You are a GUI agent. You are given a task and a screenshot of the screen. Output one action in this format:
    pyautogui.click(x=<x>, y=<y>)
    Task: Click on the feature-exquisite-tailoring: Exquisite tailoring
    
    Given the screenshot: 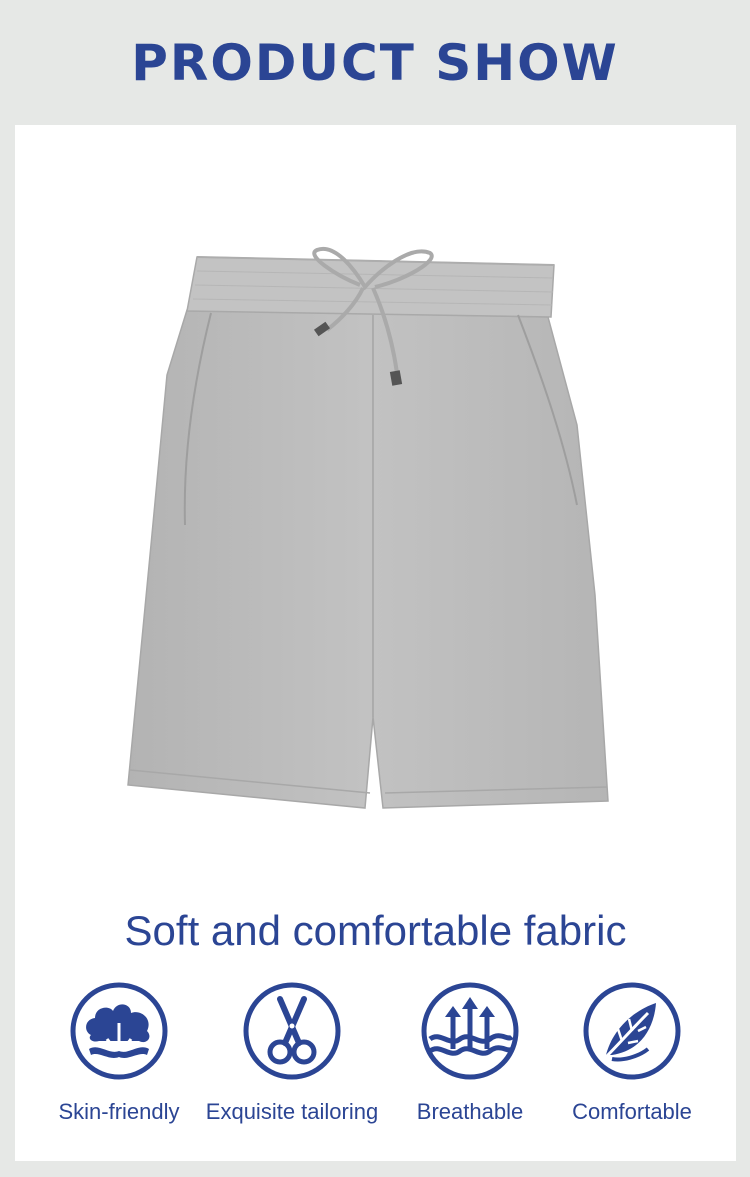 What is the action you would take?
    pyautogui.click(x=292, y=1061)
    